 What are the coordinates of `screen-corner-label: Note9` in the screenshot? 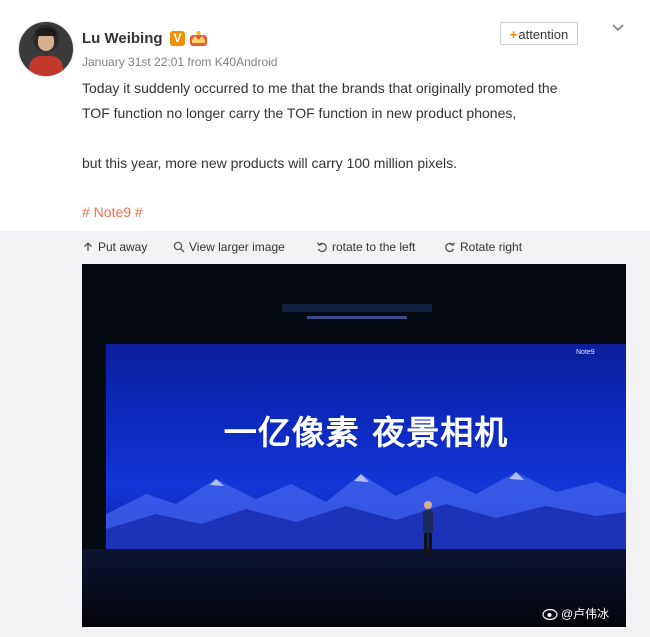 It's located at (585, 352).